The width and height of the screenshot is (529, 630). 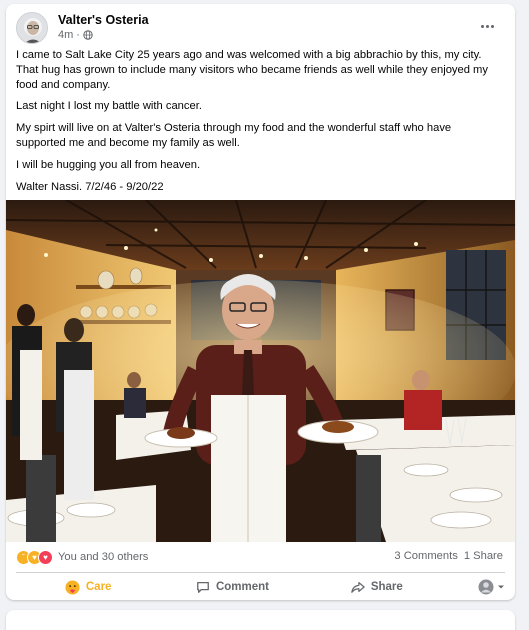 I want to click on chevron-down-icon, so click(x=500, y=587).